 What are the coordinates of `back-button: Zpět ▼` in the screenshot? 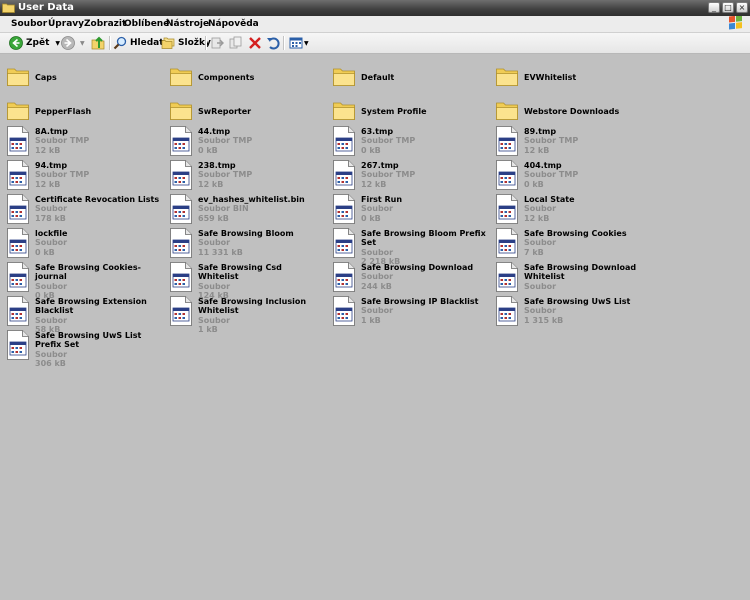 It's located at (34, 43).